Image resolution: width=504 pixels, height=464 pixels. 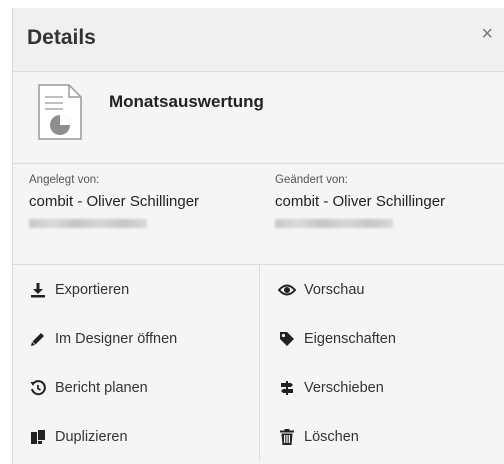 I want to click on move-button: Verschieben, so click(x=381, y=387).